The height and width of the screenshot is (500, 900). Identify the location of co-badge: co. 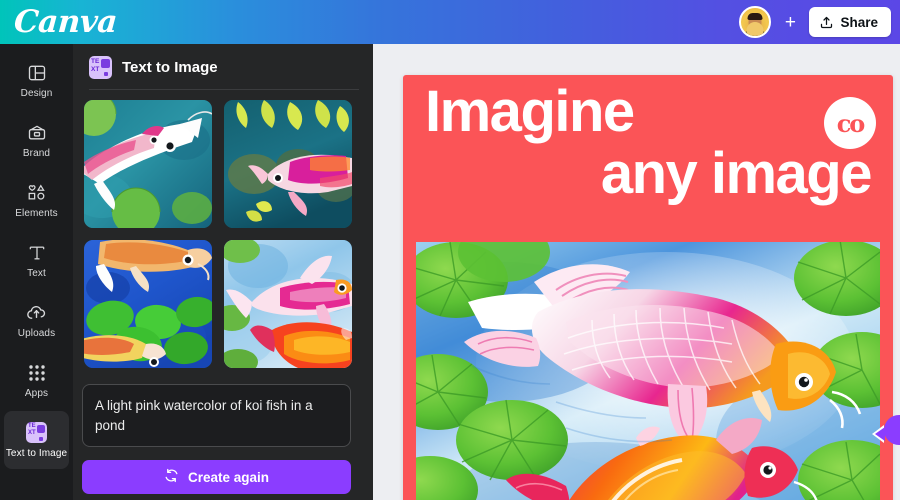
(850, 123).